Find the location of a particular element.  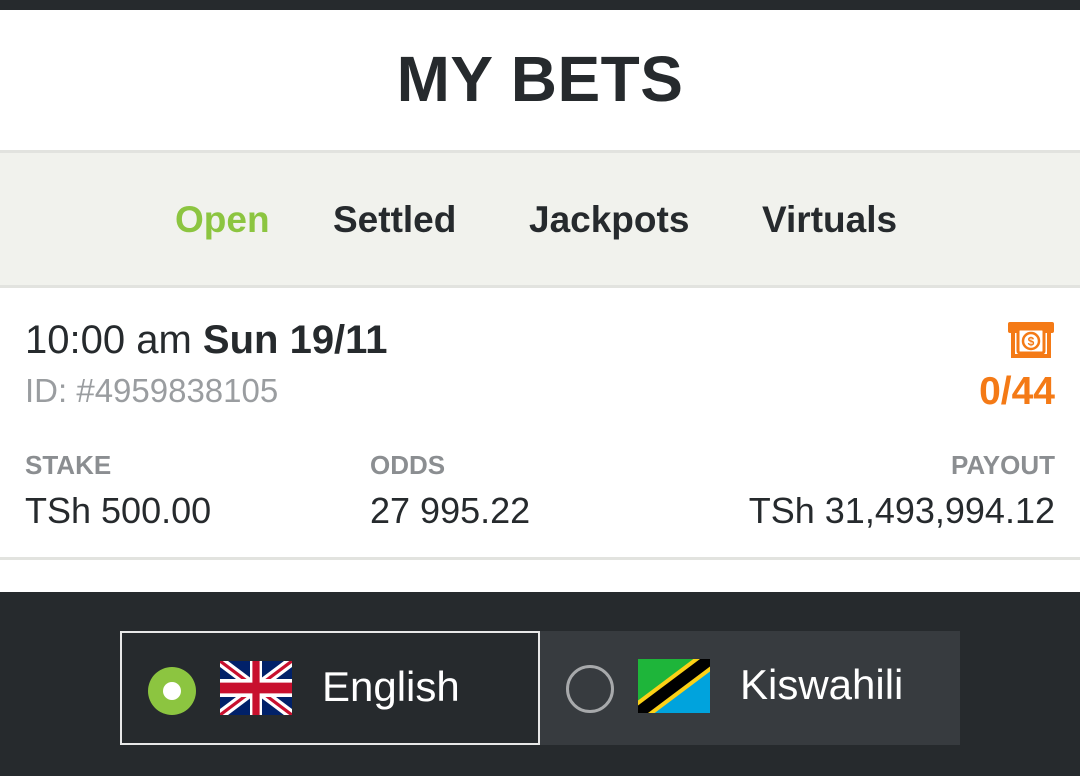

bet-datetime: 10:00 am Sun 19/11 is located at coordinates (206, 340).